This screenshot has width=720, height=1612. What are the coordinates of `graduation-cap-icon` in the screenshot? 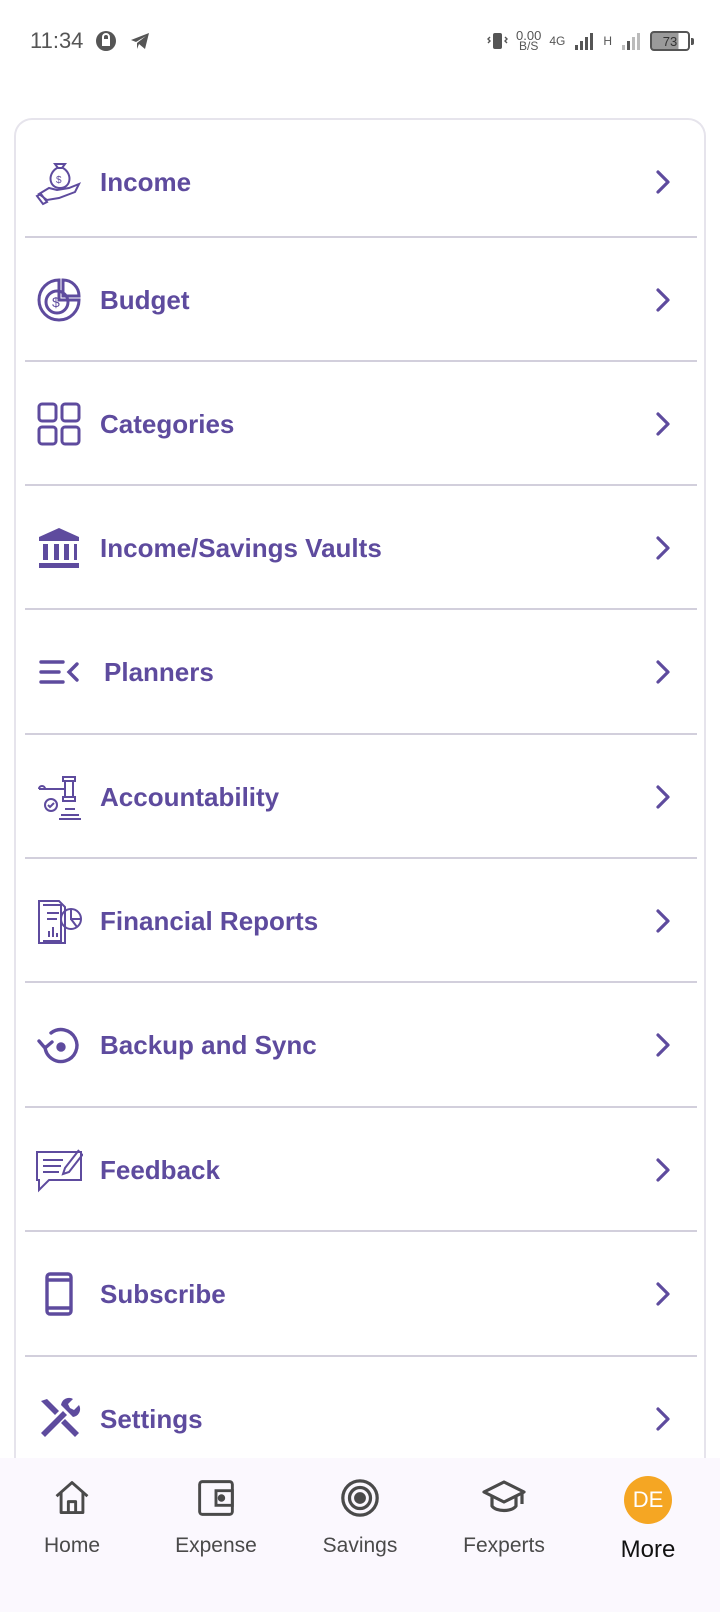 It's located at (504, 1498).